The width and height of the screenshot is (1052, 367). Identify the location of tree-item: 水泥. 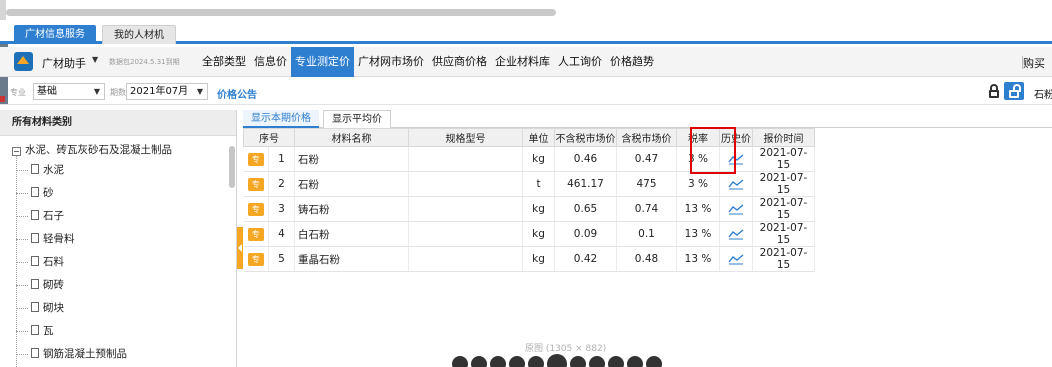
(40, 170).